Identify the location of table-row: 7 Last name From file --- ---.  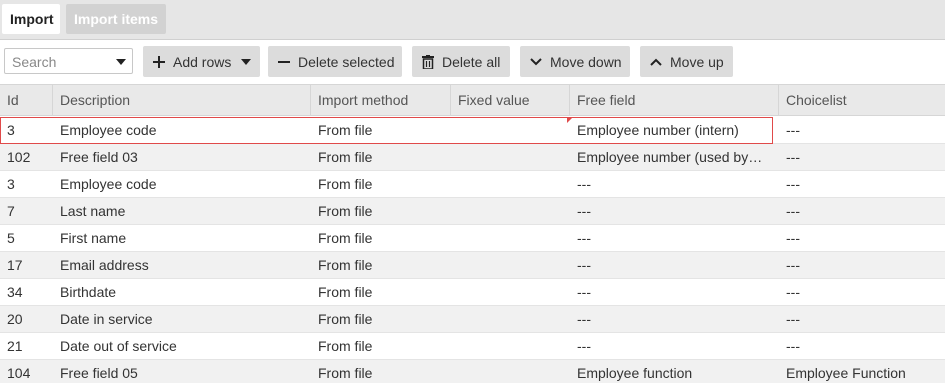
(472, 211).